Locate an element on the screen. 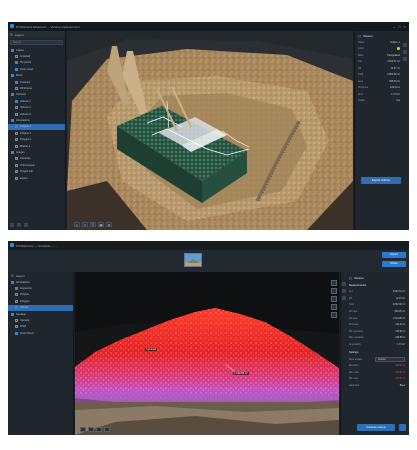  layer-label: Layers is located at coordinates (20, 50).